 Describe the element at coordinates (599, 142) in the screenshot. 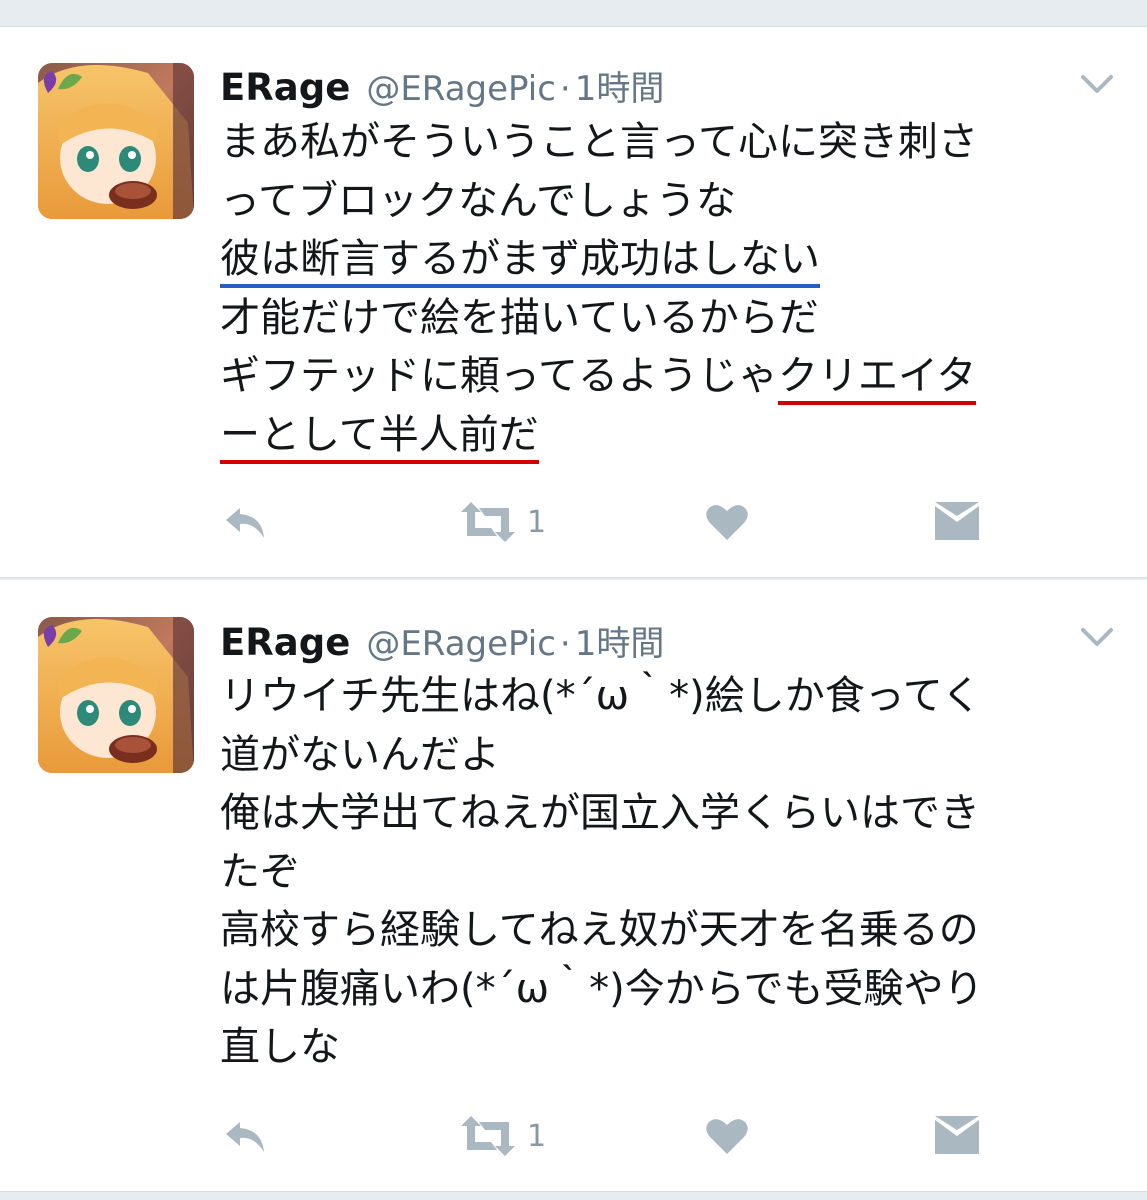

I see `text-line: まあ私がそういうこと言って心に突き刺さ` at that location.